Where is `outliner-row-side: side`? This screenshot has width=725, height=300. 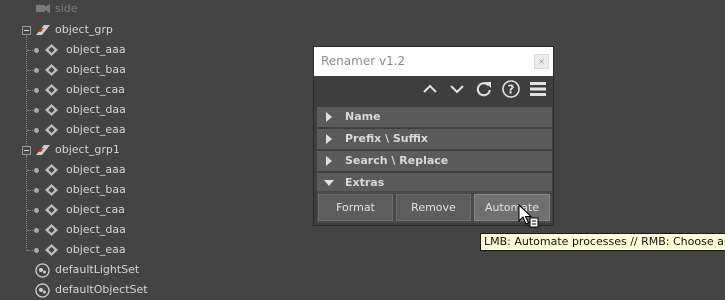 outliner-row-side: side is located at coordinates (150, 9).